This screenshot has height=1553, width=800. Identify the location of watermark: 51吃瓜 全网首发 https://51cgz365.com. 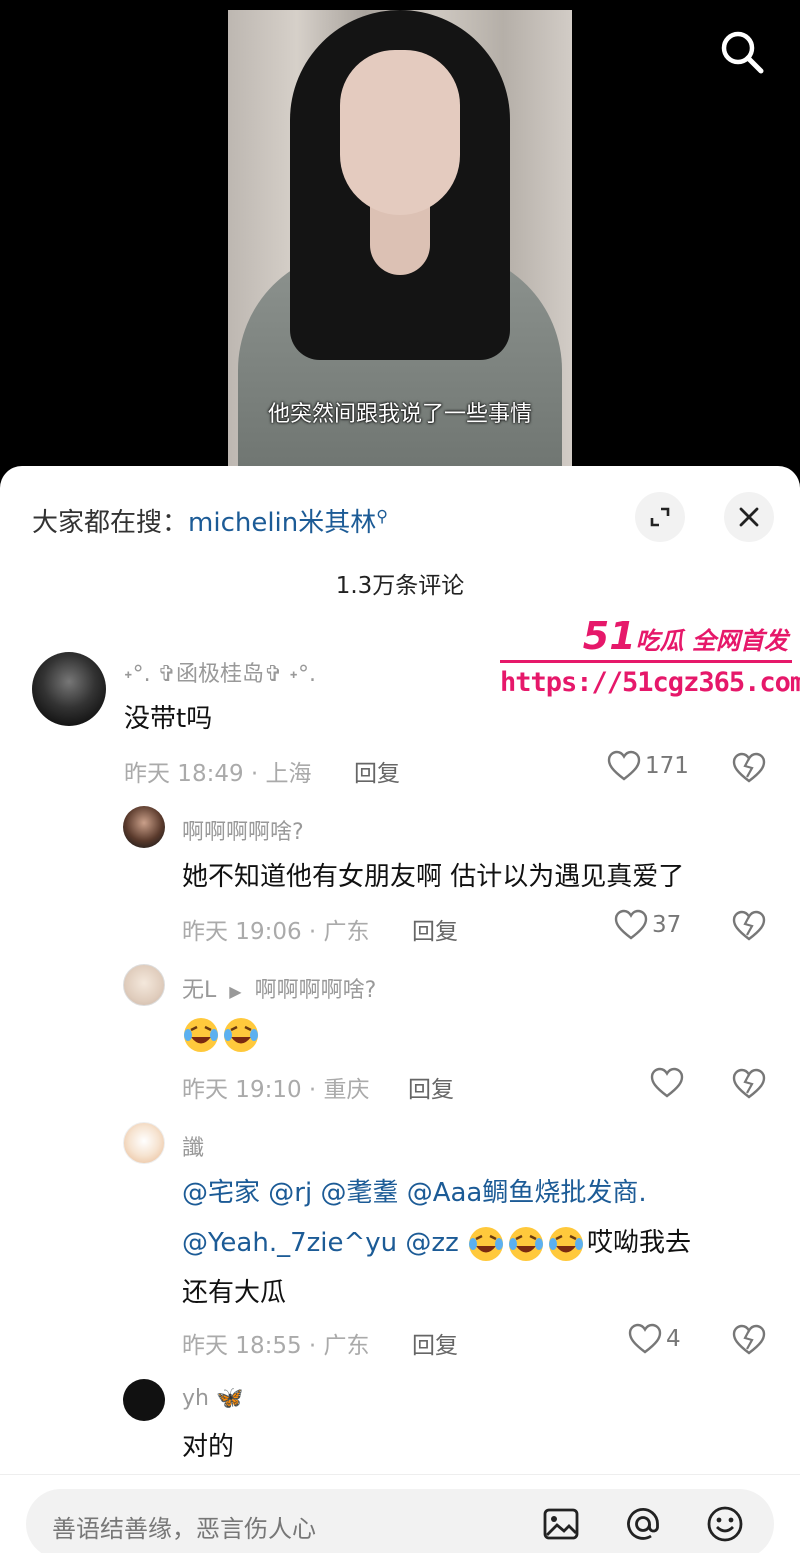
(650, 656).